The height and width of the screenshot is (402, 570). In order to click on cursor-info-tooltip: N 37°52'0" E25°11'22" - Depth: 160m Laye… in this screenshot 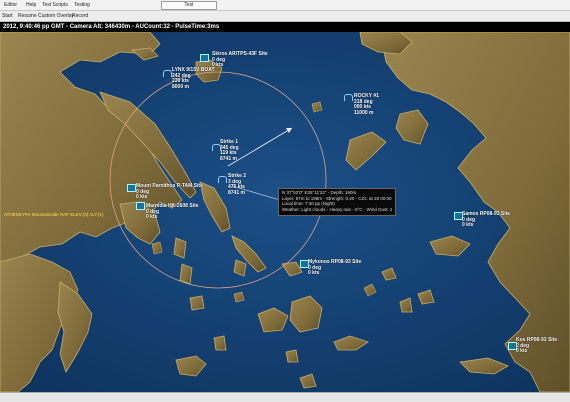, I will do `click(337, 202)`.